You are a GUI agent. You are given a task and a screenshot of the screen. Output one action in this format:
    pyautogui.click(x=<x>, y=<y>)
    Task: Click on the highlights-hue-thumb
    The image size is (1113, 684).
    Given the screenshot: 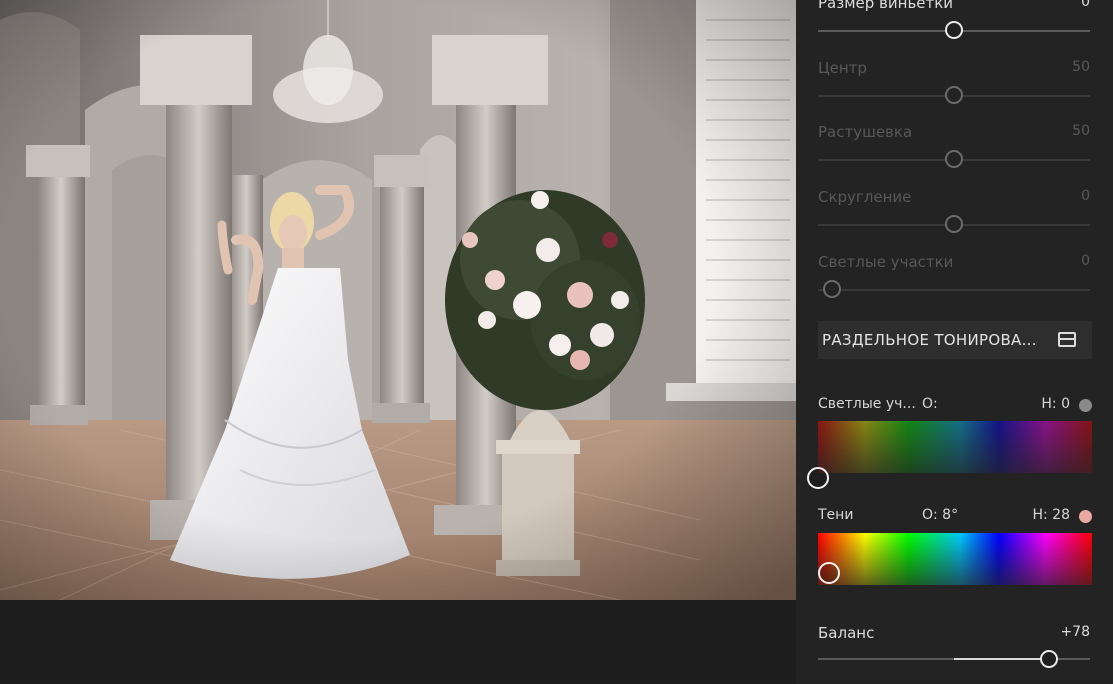 What is the action you would take?
    pyautogui.click(x=818, y=478)
    